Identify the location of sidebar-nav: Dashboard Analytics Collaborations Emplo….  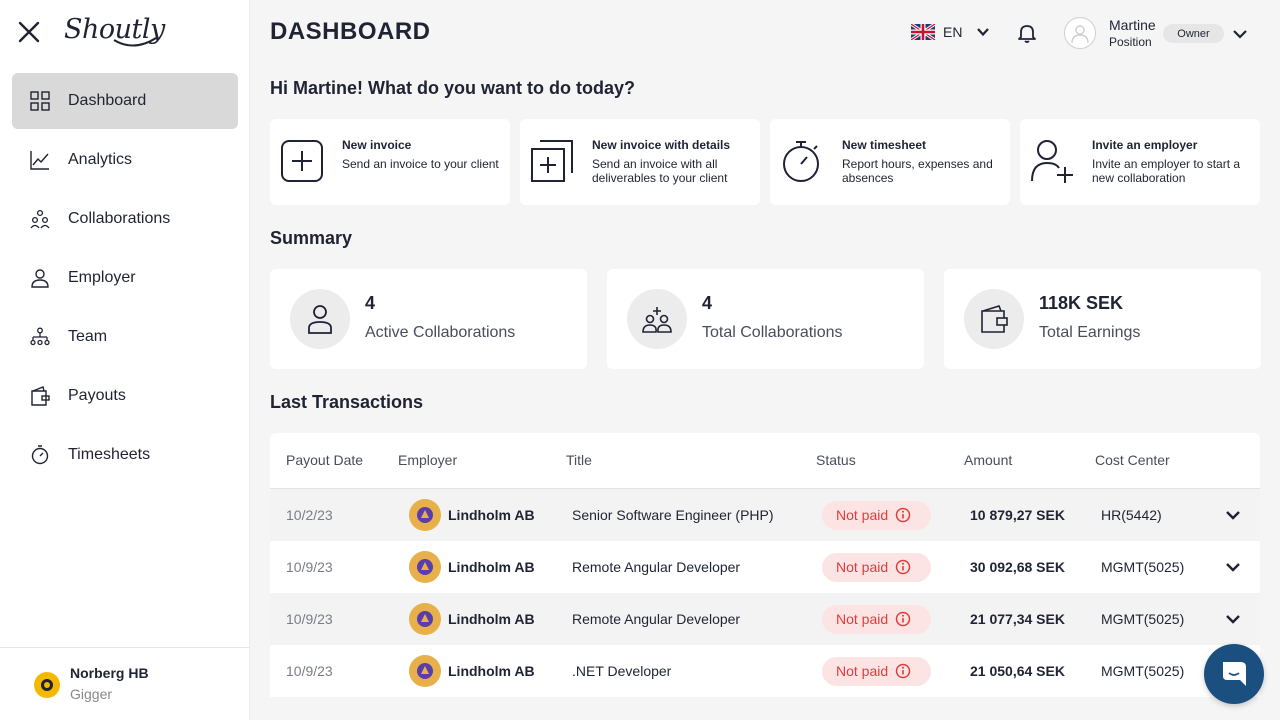
(125, 279).